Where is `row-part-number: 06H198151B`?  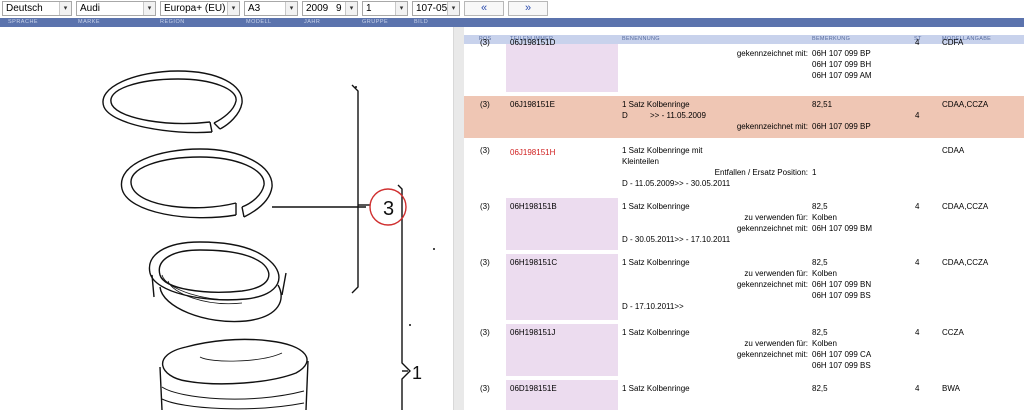
row-part-number: 06H198151B is located at coordinates (533, 206).